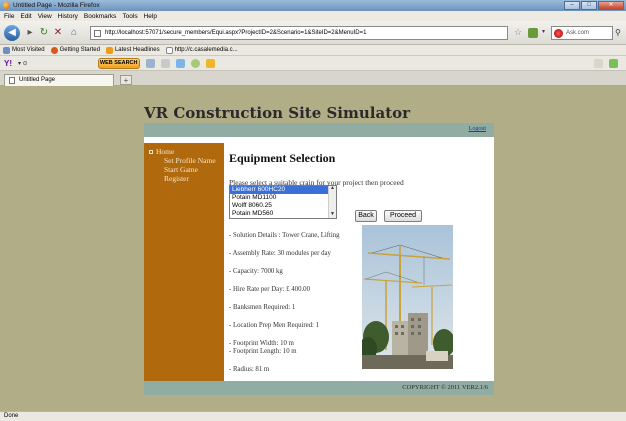 This screenshot has height=421, width=626. I want to click on bookmark-getting-started: Getting Started, so click(75, 50).